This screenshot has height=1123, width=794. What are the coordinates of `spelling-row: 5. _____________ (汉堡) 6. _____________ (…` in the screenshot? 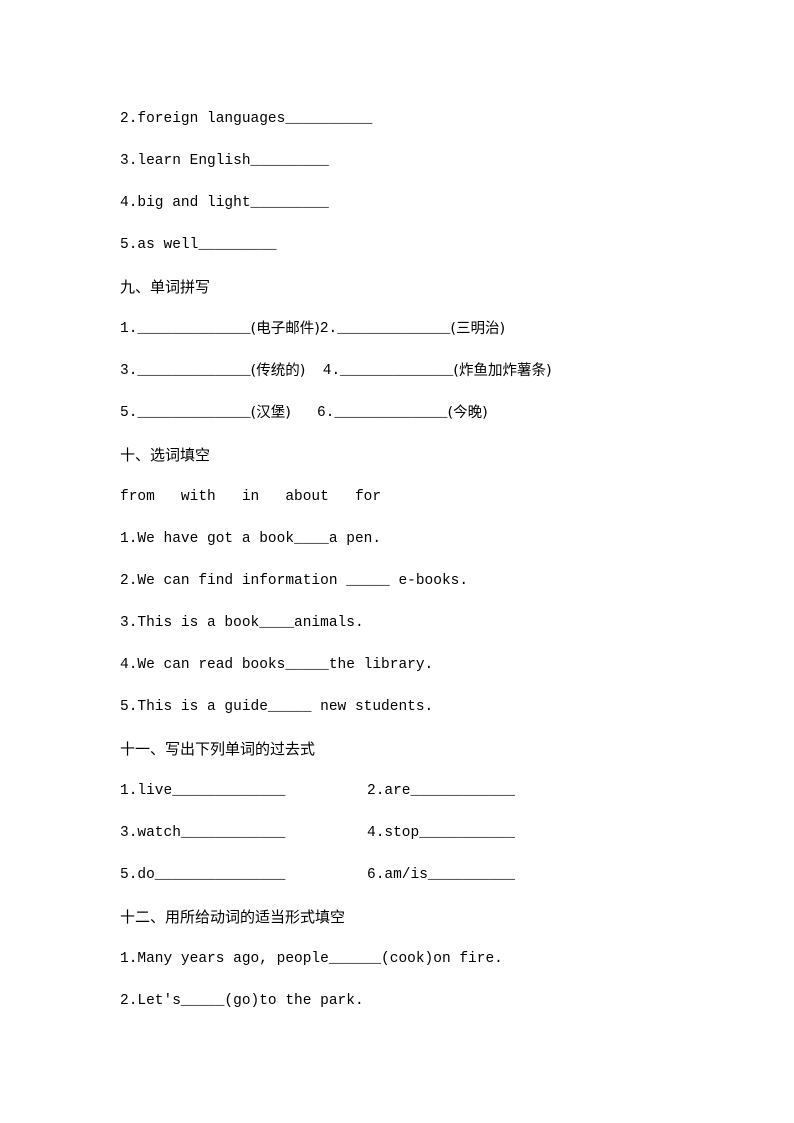 It's located at (407, 413).